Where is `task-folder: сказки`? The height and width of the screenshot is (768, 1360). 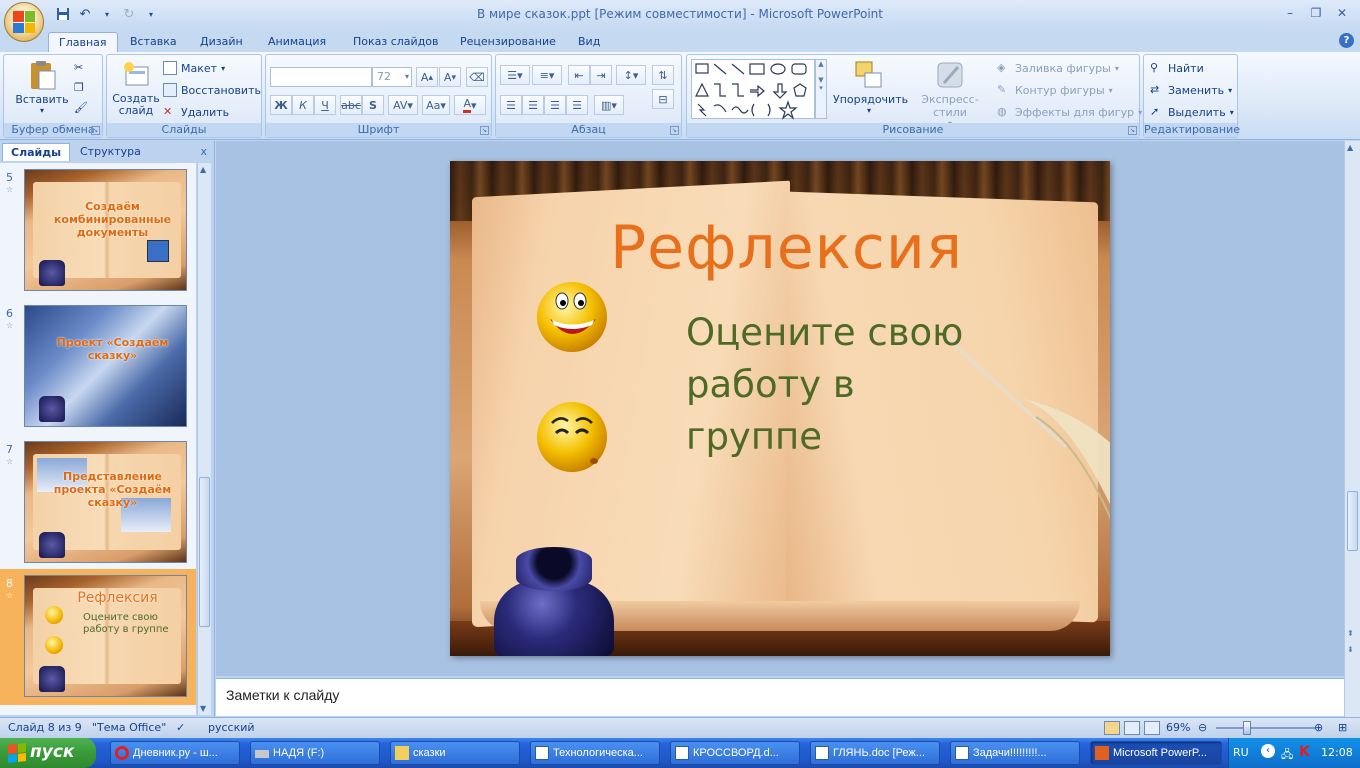 task-folder: сказки is located at coordinates (455, 753).